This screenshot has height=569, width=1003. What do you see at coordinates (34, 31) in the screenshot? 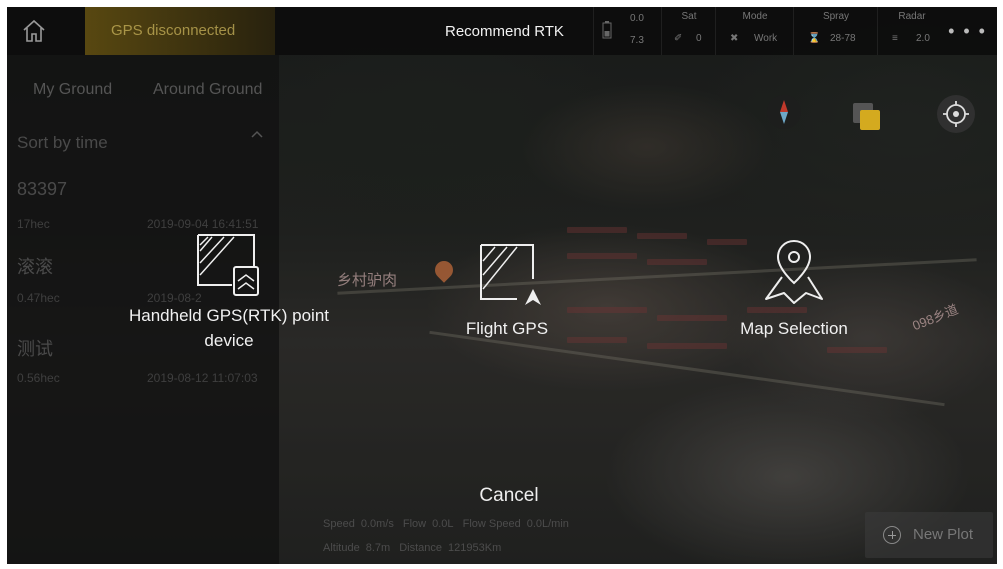
I see `home-icon` at bounding box center [34, 31].